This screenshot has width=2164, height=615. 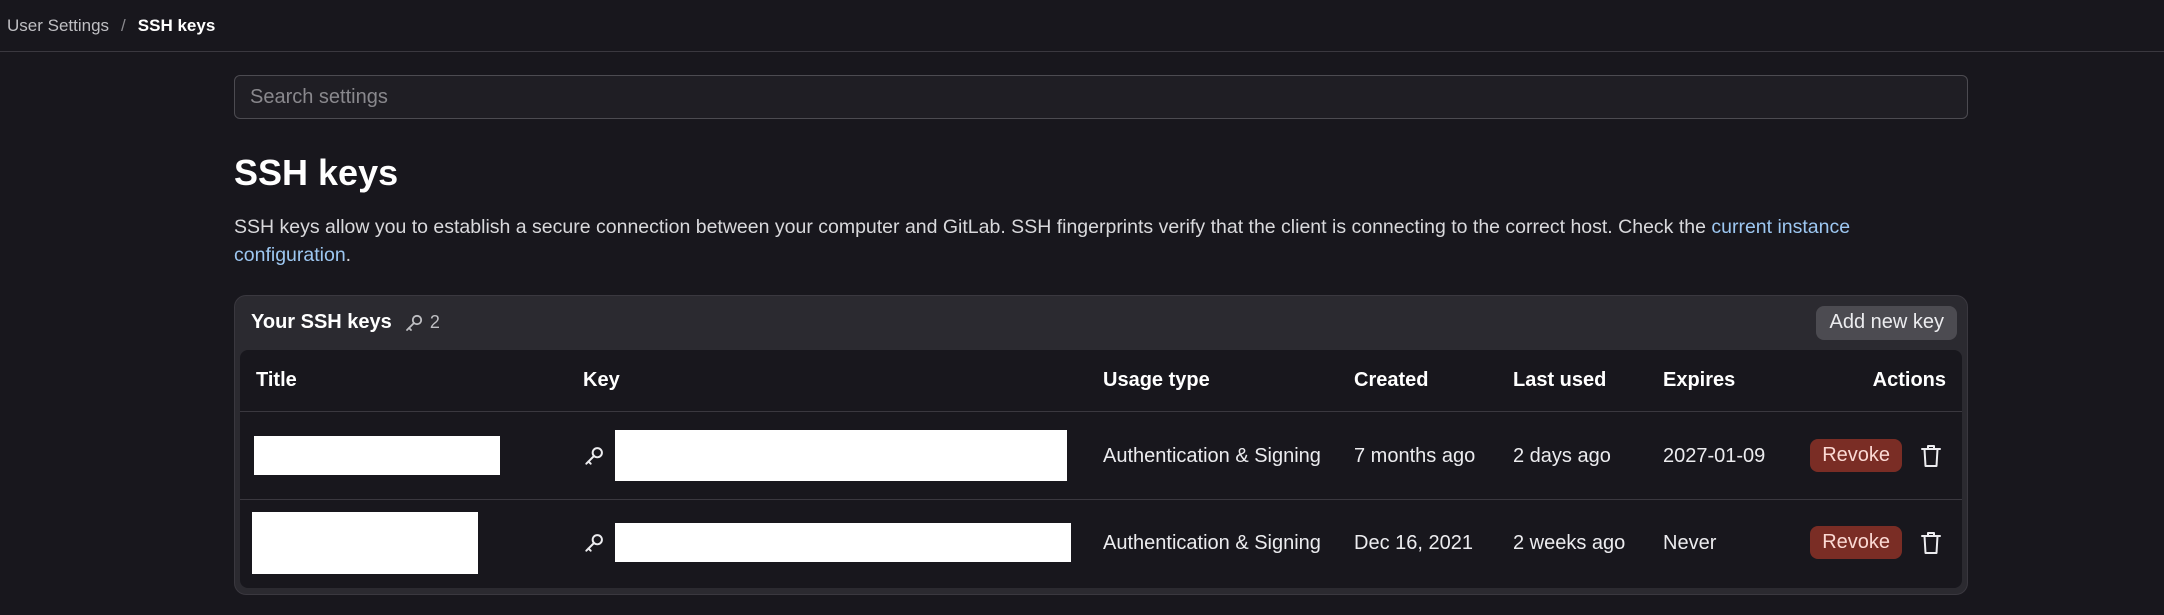 I want to click on column-header-expires: Expires, so click(x=1717, y=381).